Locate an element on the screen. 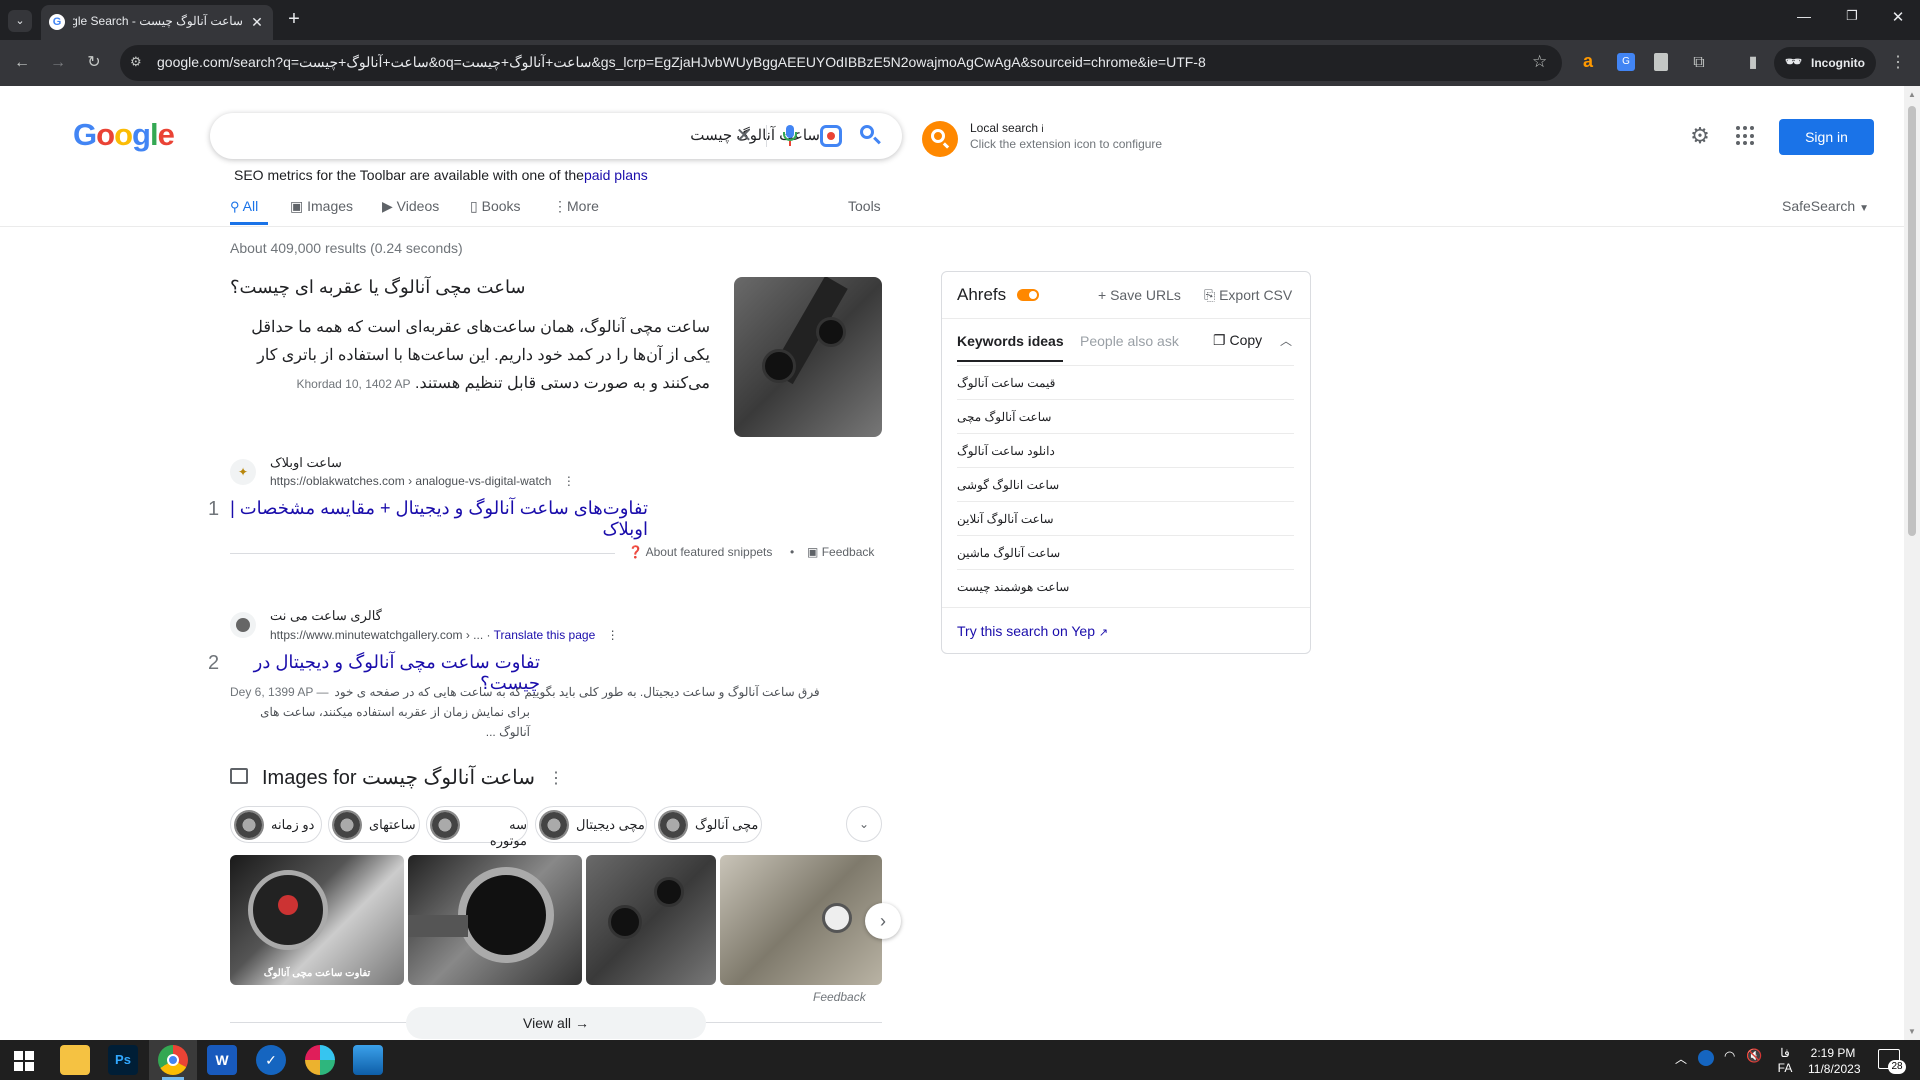 The width and height of the screenshot is (1920, 1080). keyword-item: ساعت انالوگ گوشی is located at coordinates (1125, 485).